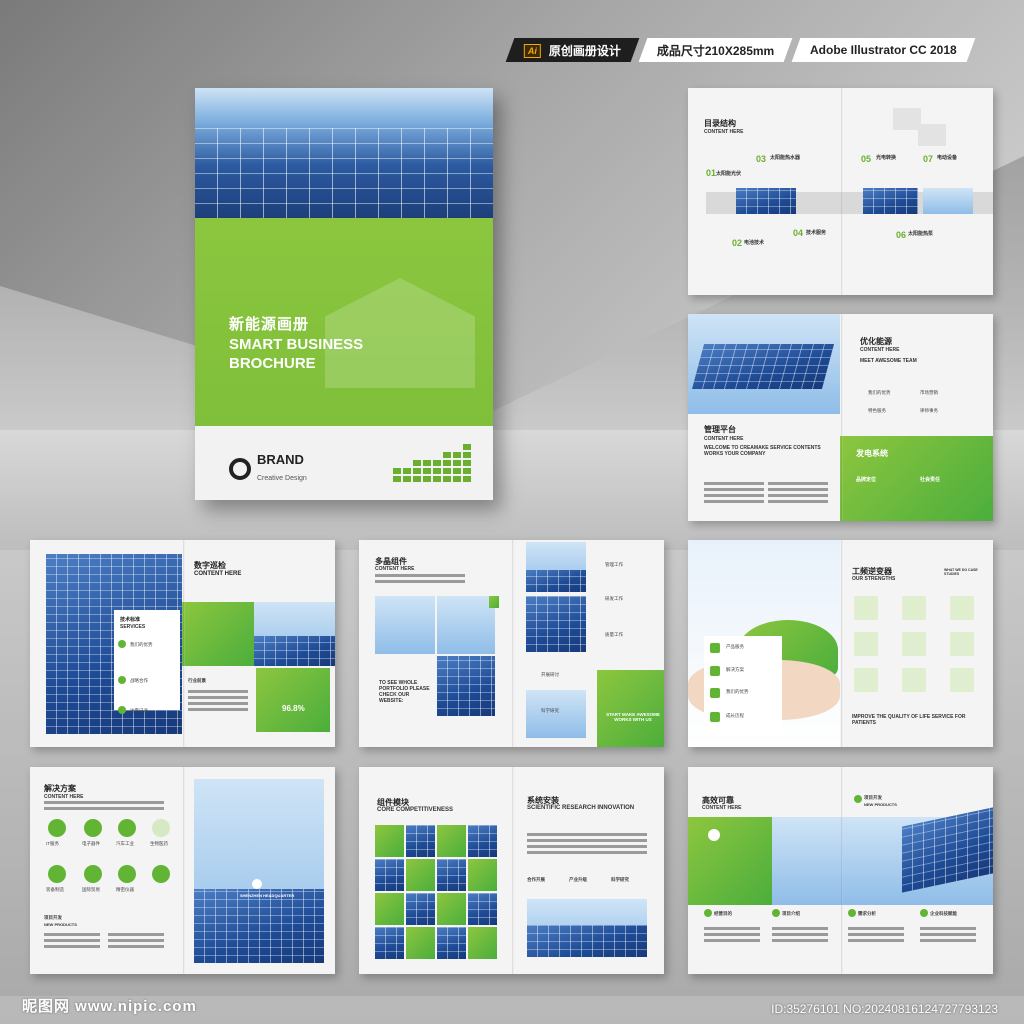  What do you see at coordinates (947, 158) in the screenshot?
I see `toc-item: 电动设备` at bounding box center [947, 158].